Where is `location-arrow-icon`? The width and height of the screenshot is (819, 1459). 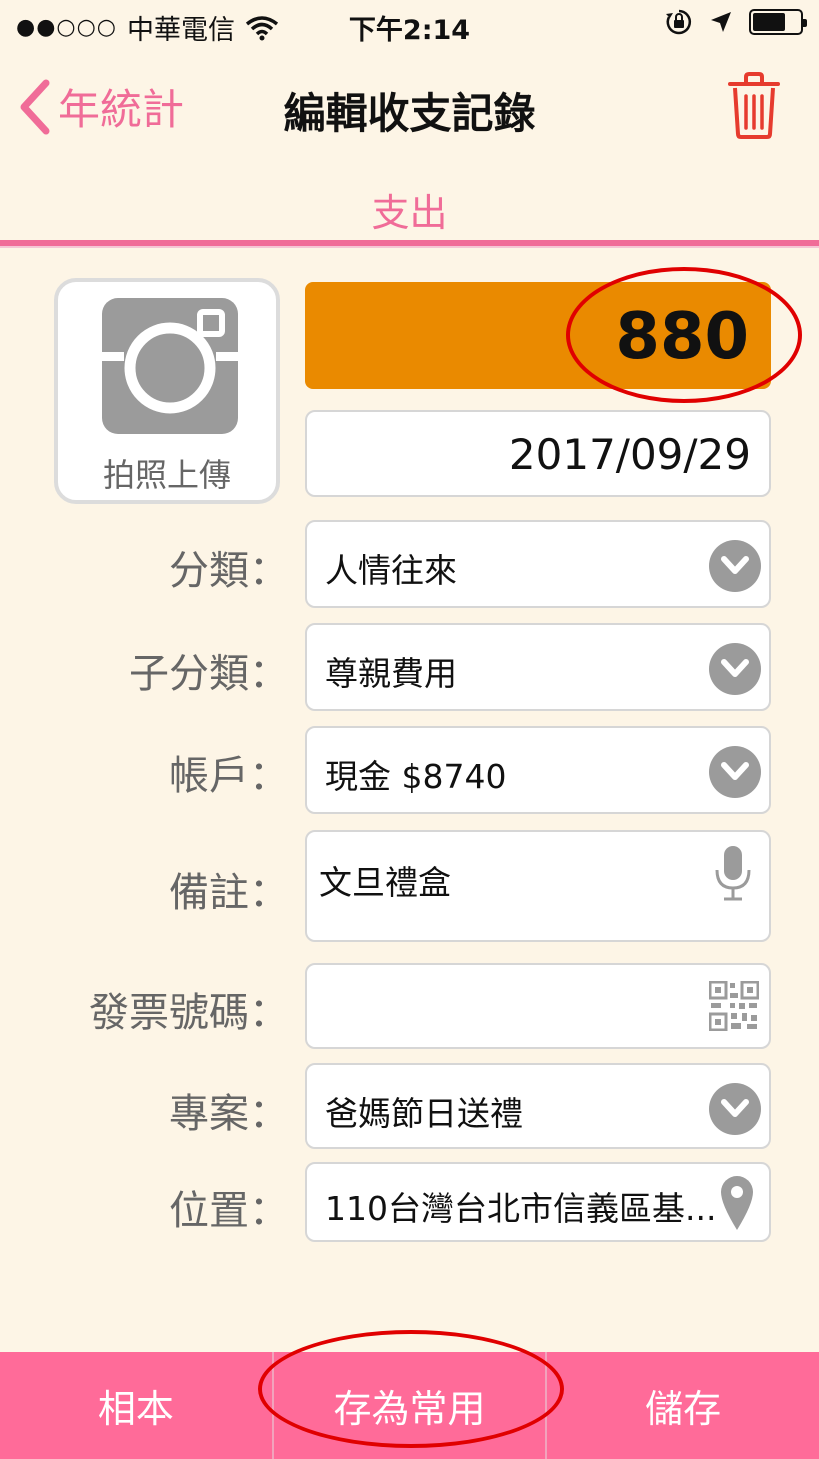 location-arrow-icon is located at coordinates (721, 22).